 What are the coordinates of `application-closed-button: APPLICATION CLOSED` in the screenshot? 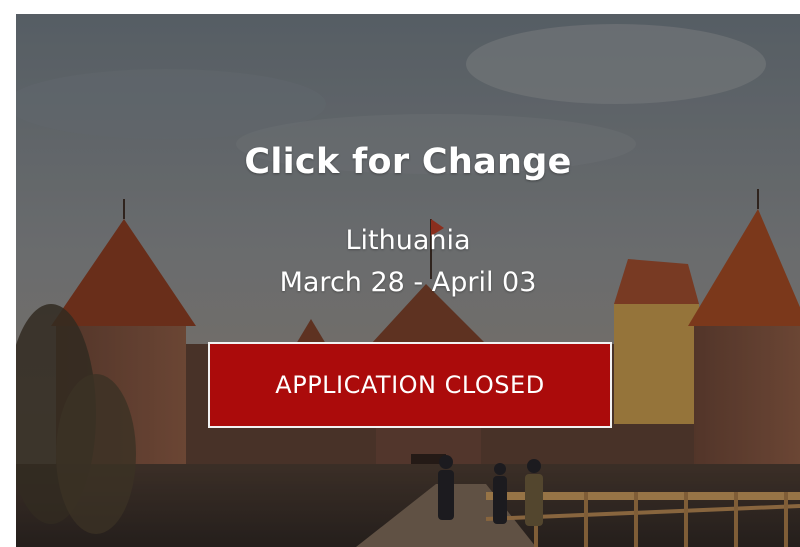 It's located at (410, 385).